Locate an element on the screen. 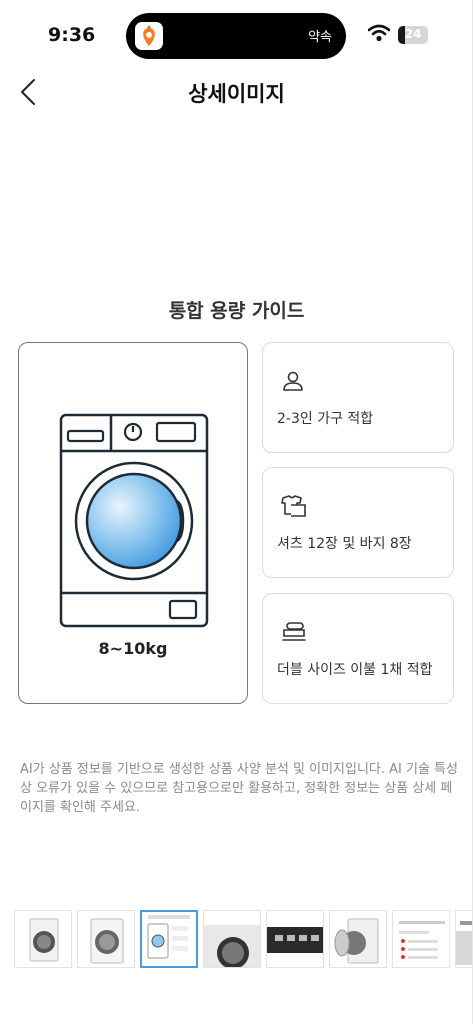  battery-indicator: 24 is located at coordinates (413, 35).